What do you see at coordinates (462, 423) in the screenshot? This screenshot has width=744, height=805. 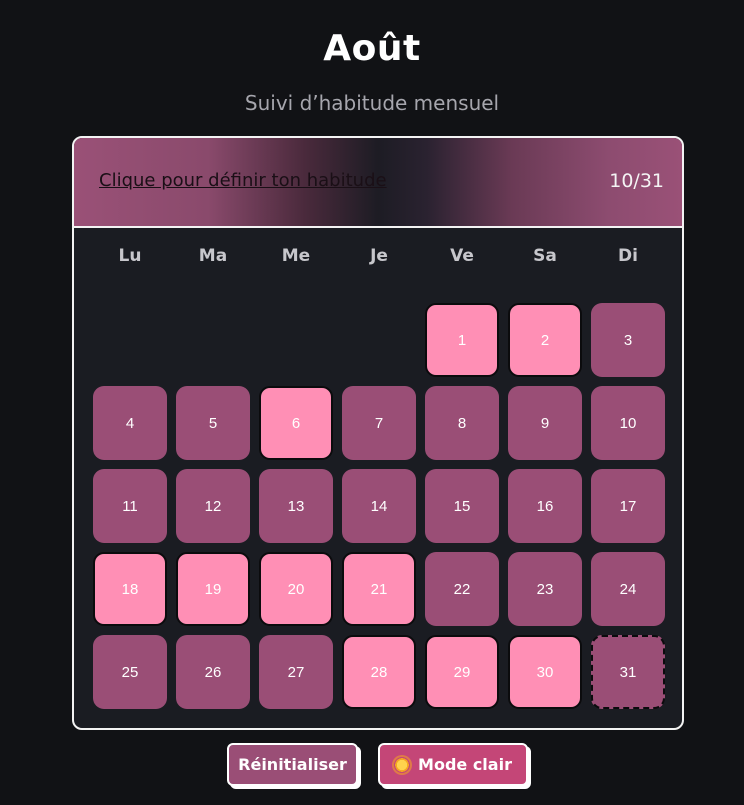 I see `calendar-day-8: 8` at bounding box center [462, 423].